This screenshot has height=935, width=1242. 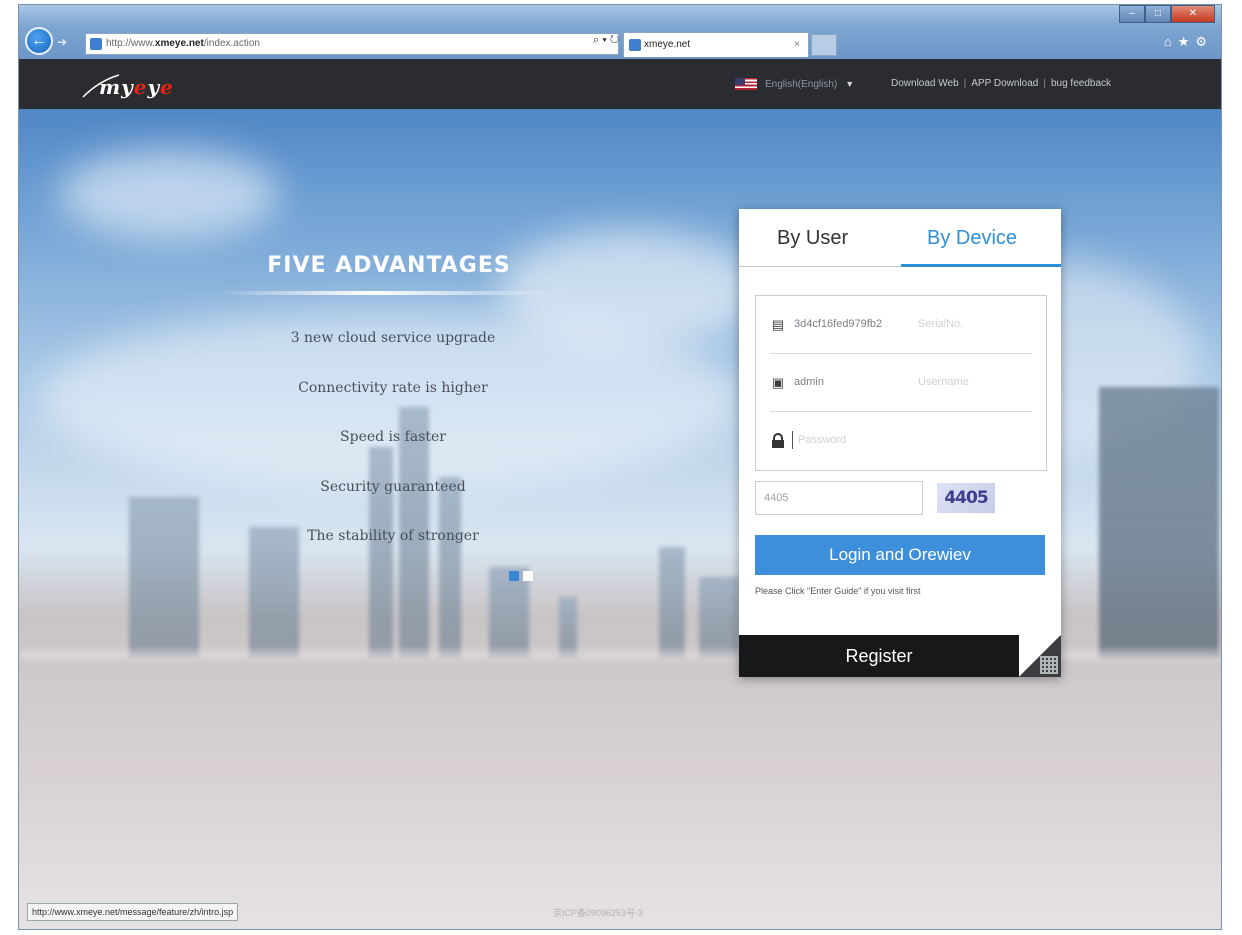 I want to click on background-cloud, so click(x=169, y=194).